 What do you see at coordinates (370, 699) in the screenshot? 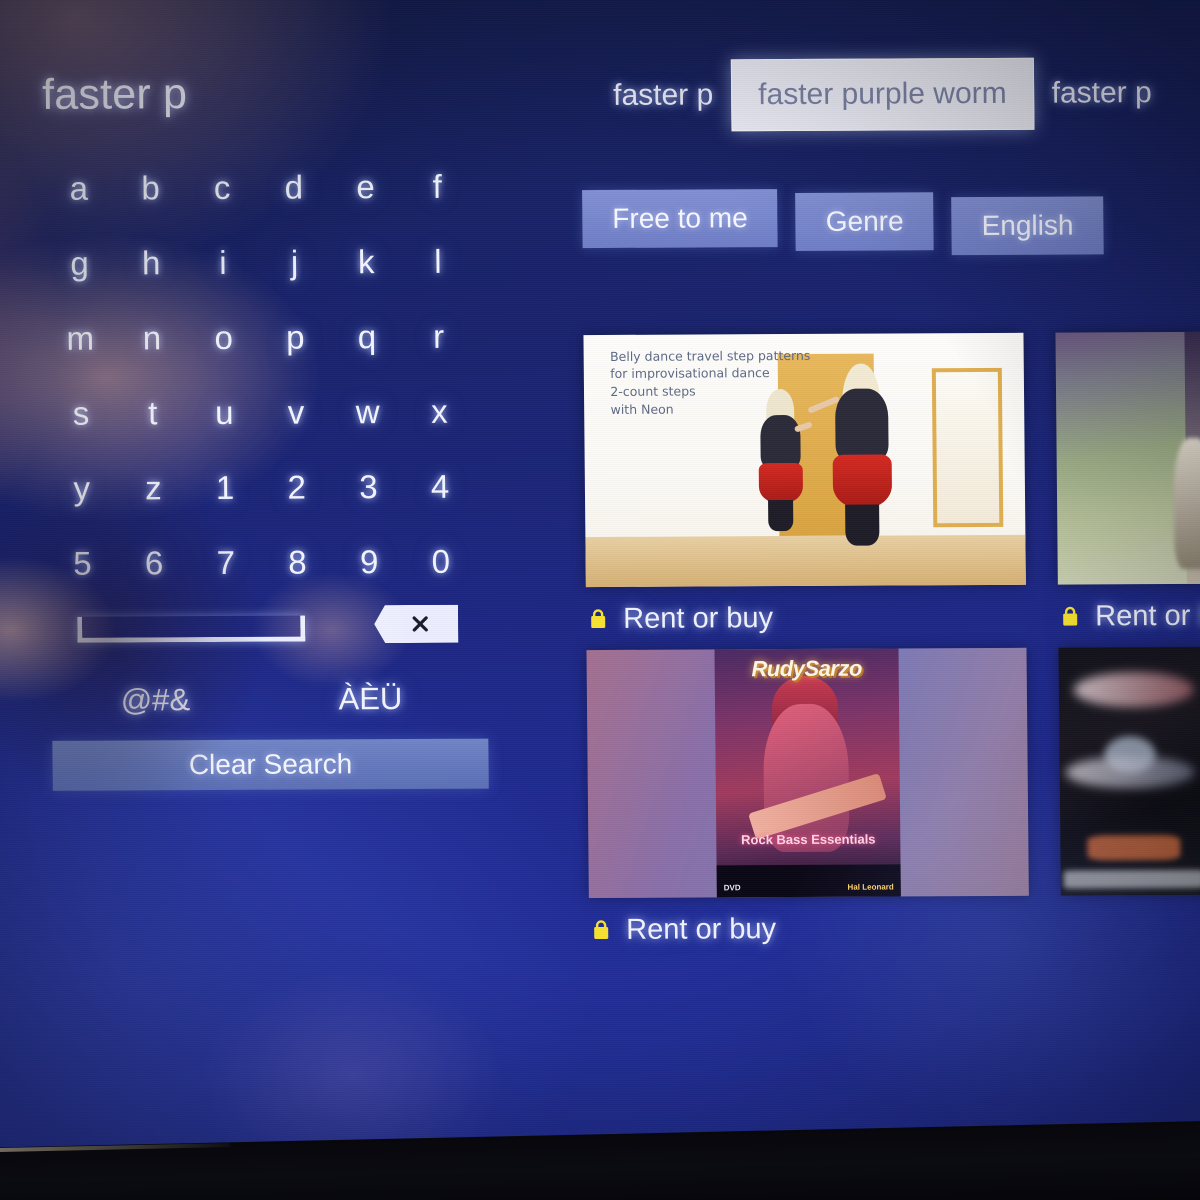
I see `accents-key: ÀÈÜ` at bounding box center [370, 699].